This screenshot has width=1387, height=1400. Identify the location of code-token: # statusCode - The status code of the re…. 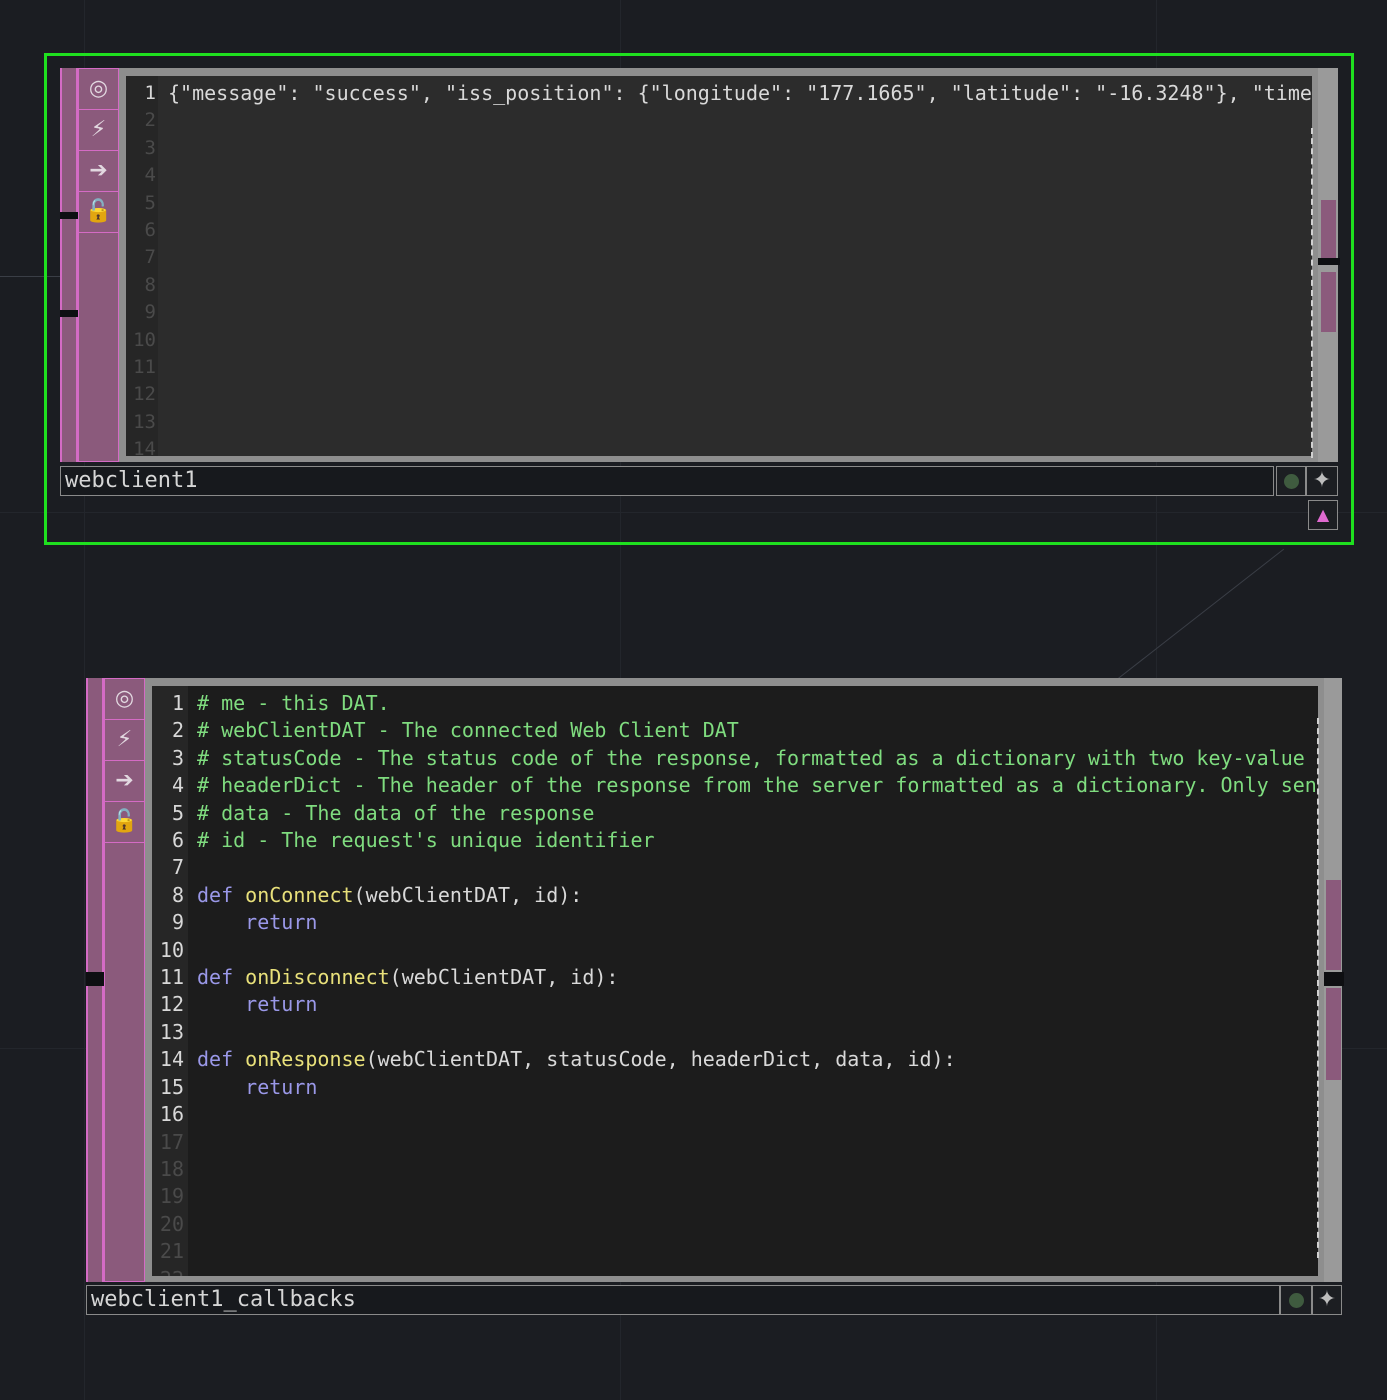
(757, 757).